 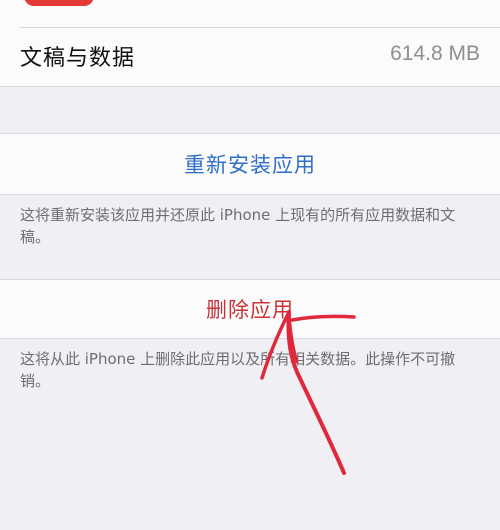 I want to click on documents-data-size: 614.8 MB, so click(x=435, y=53).